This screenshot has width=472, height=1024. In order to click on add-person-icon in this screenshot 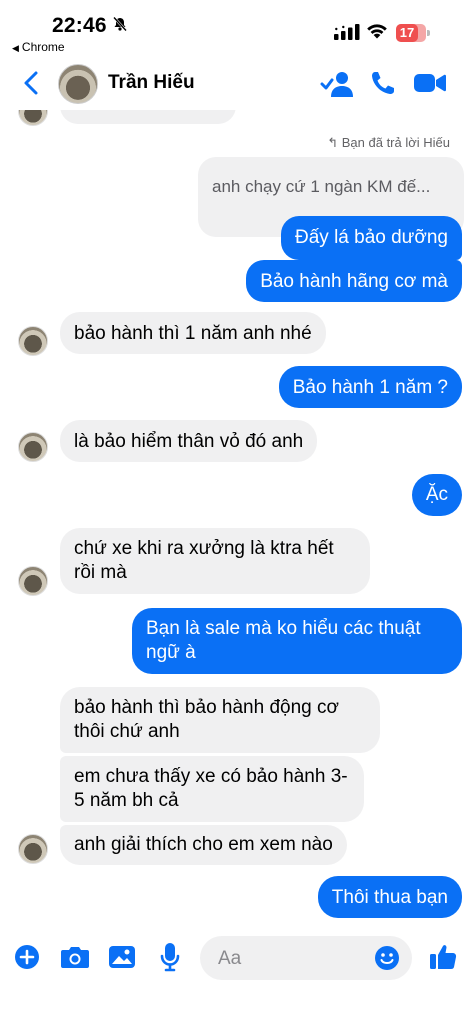, I will do `click(337, 86)`.